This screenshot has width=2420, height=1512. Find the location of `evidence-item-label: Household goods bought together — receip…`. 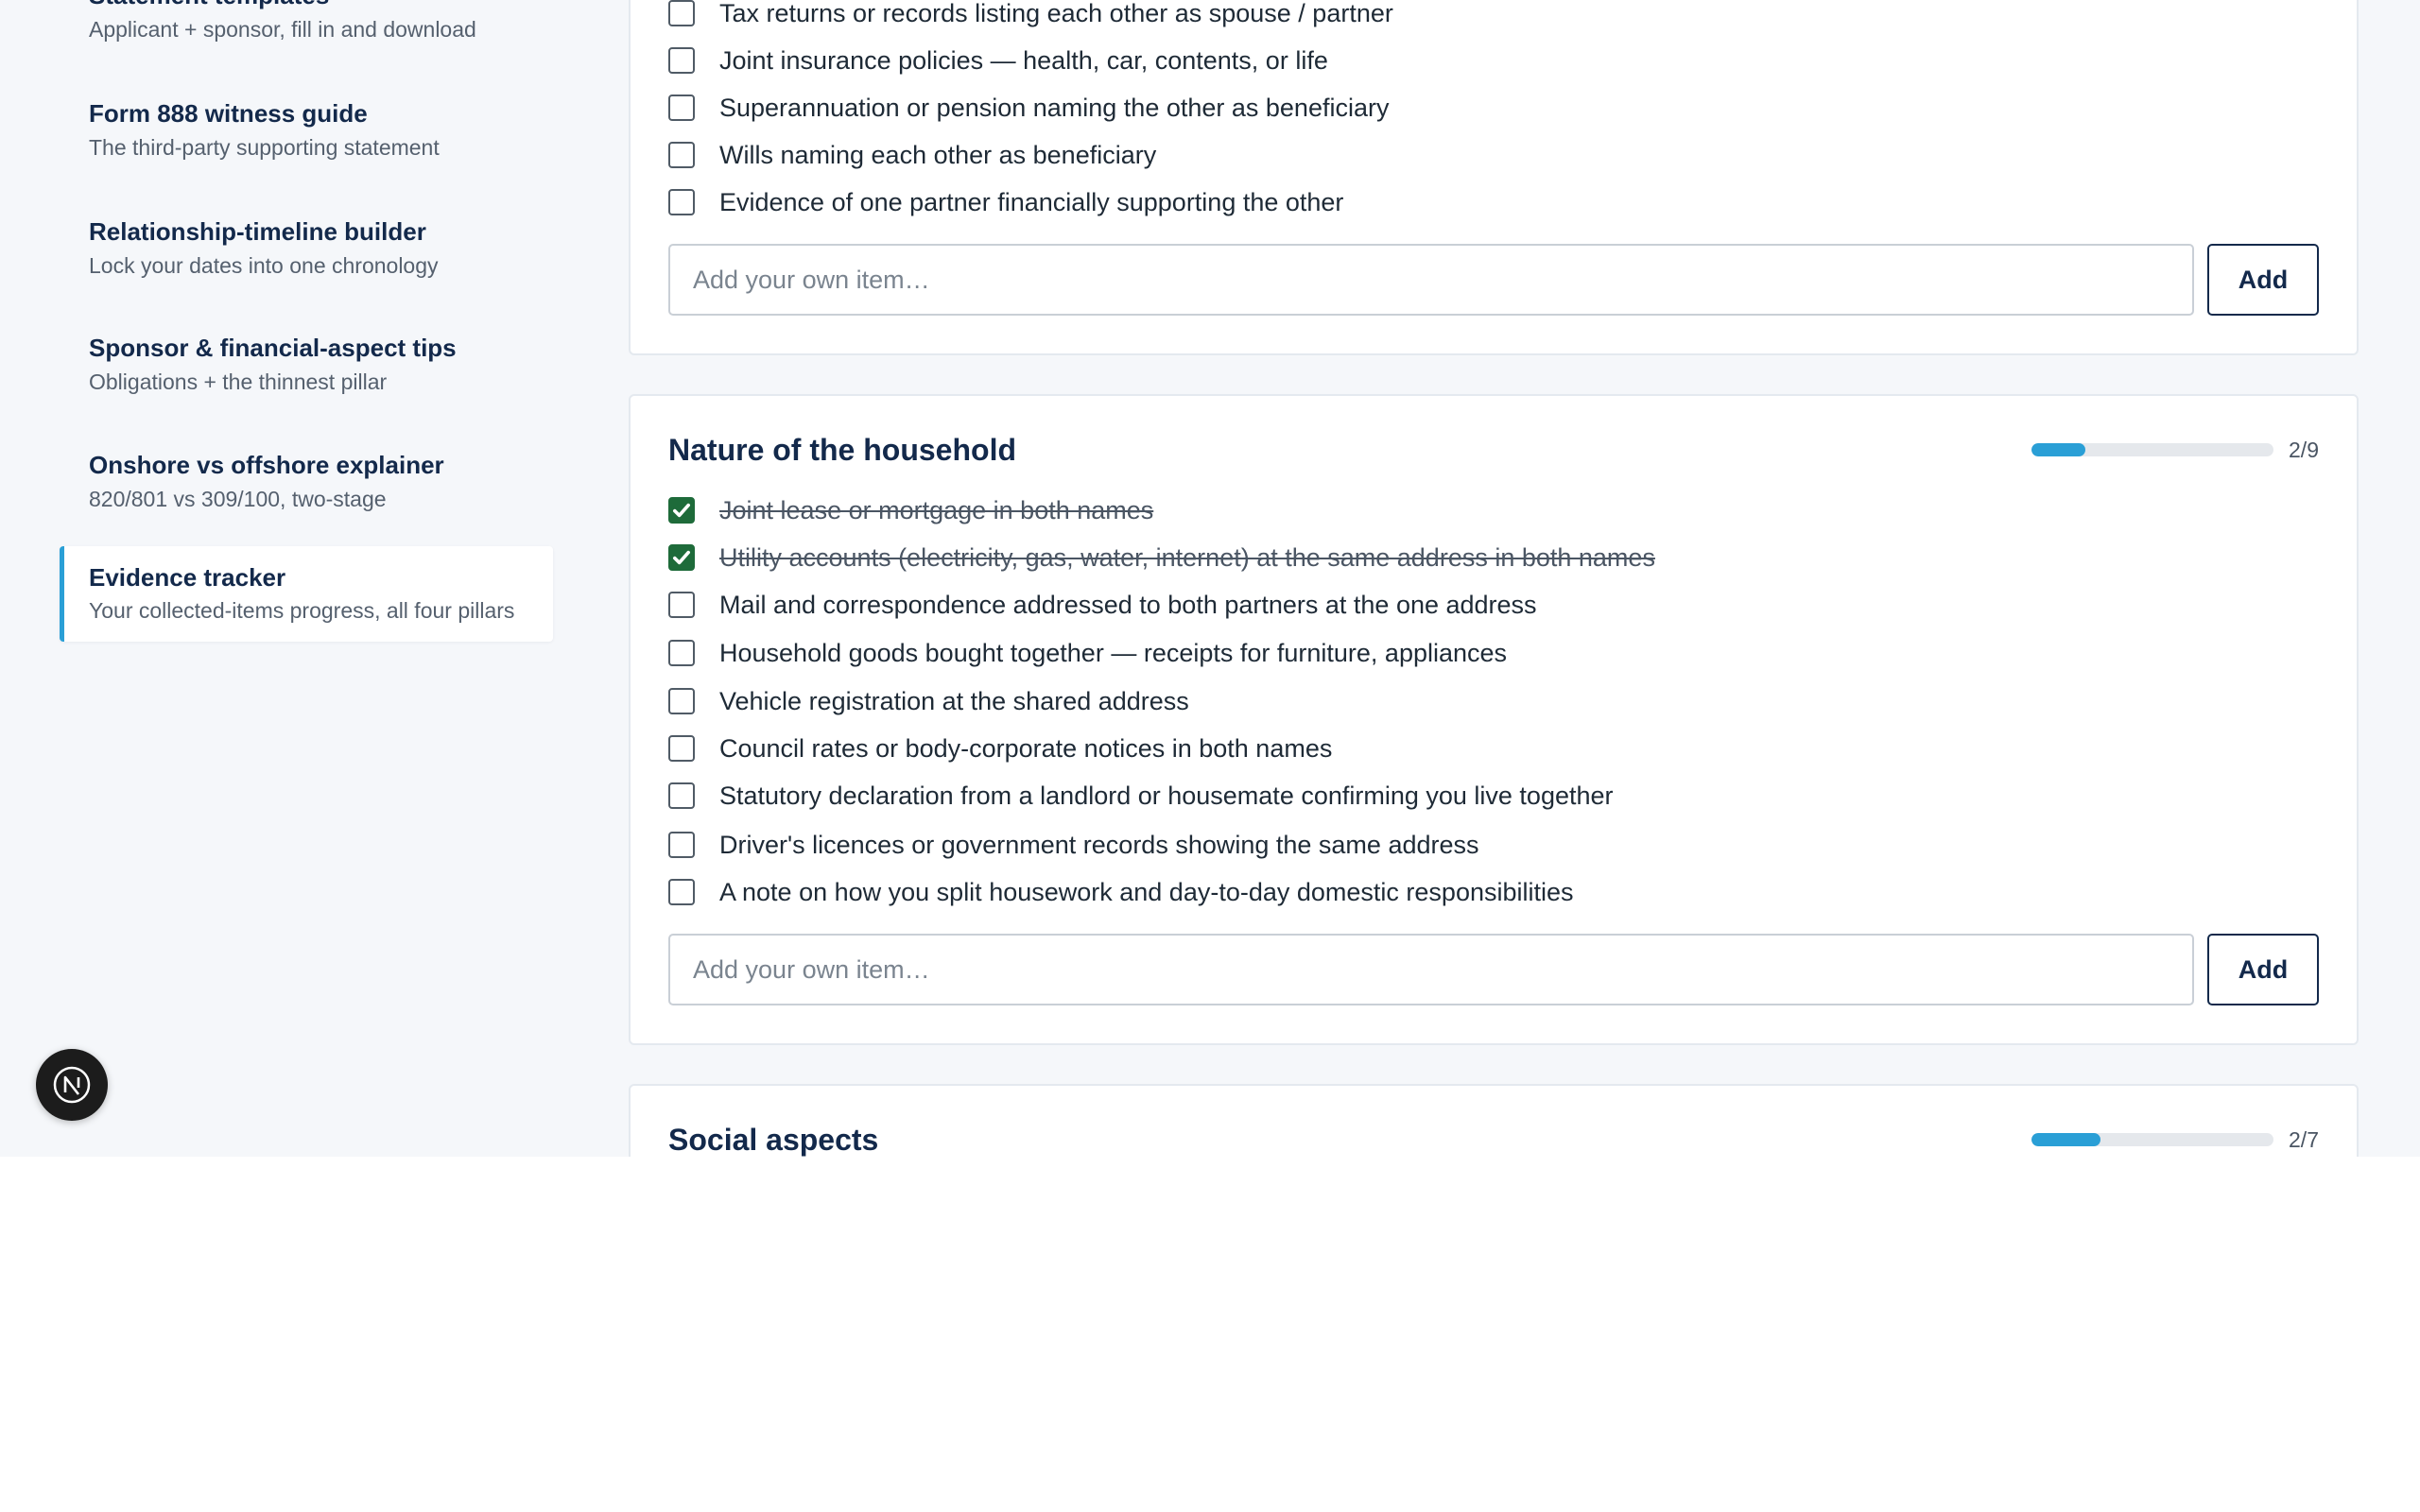

evidence-item-label: Household goods bought together — receip… is located at coordinates (1113, 652).